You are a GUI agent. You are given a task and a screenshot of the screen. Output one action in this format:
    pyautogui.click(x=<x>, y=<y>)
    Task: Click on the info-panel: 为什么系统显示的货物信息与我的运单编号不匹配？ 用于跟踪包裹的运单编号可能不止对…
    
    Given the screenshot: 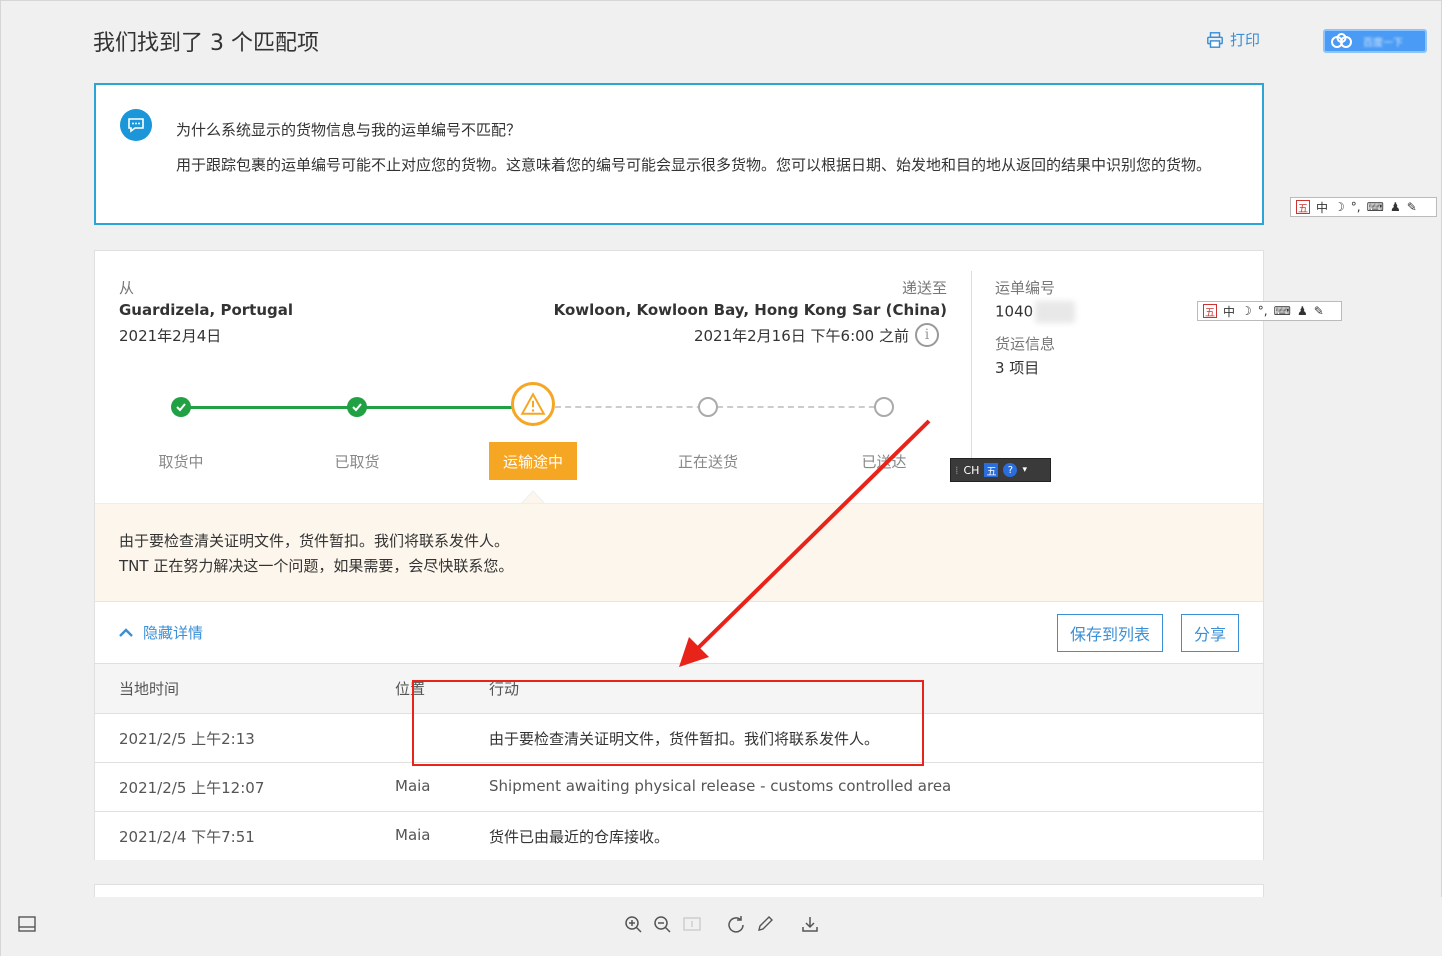 What is the action you would take?
    pyautogui.click(x=679, y=154)
    